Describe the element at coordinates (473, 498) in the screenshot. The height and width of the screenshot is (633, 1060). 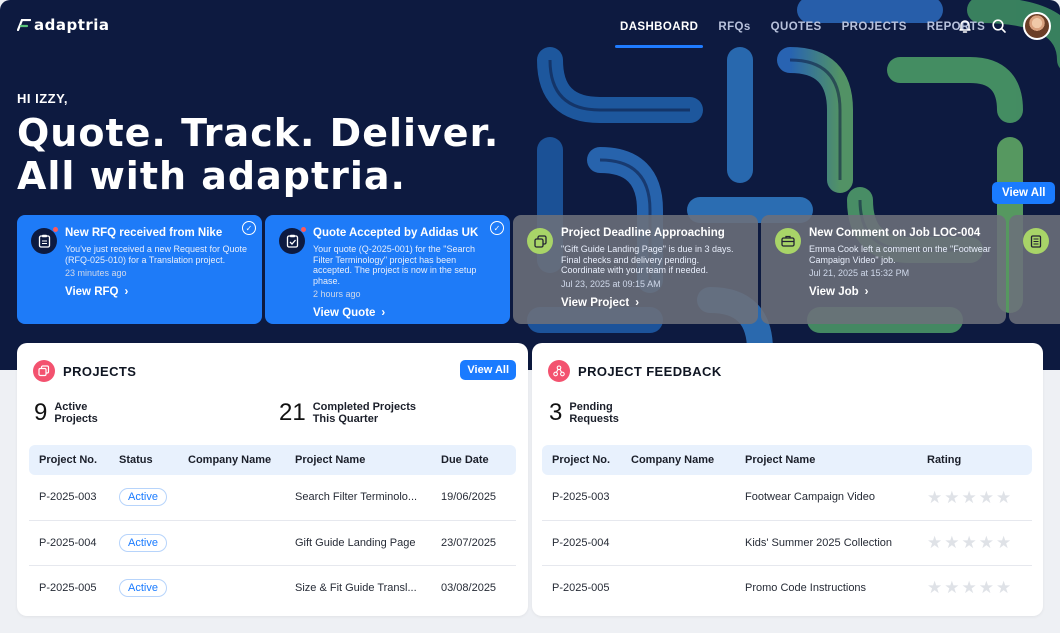
I see `due-date: 19/06/2025` at that location.